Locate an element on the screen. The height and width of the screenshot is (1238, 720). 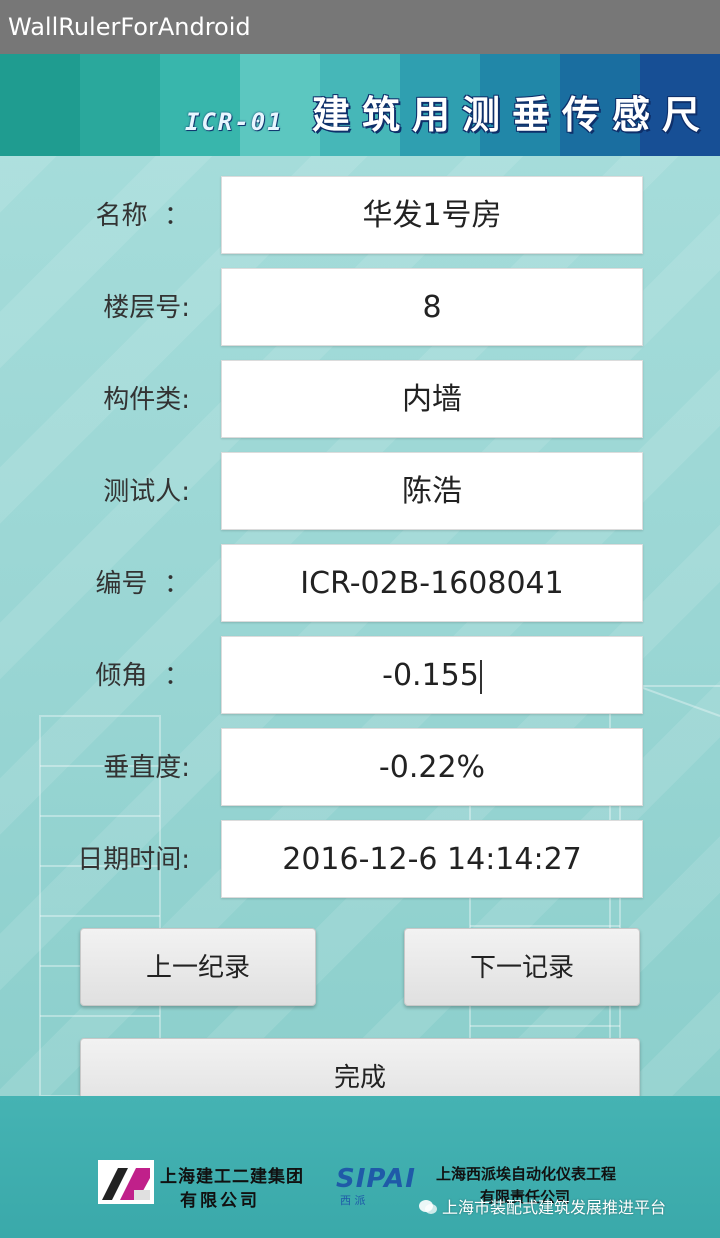
floor-label: 楼层号: is located at coordinates (146, 308).